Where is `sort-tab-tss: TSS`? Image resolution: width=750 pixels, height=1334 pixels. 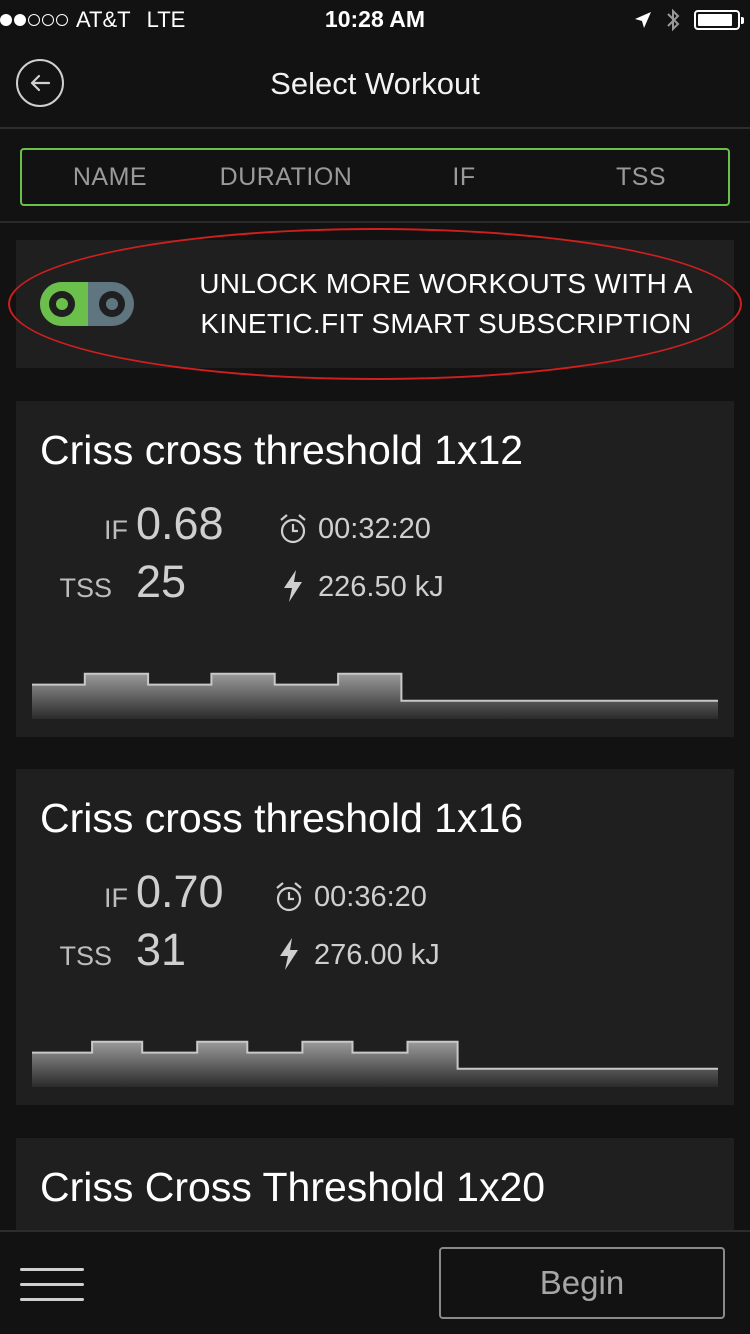
sort-tab-tss: TSS is located at coordinates (641, 177).